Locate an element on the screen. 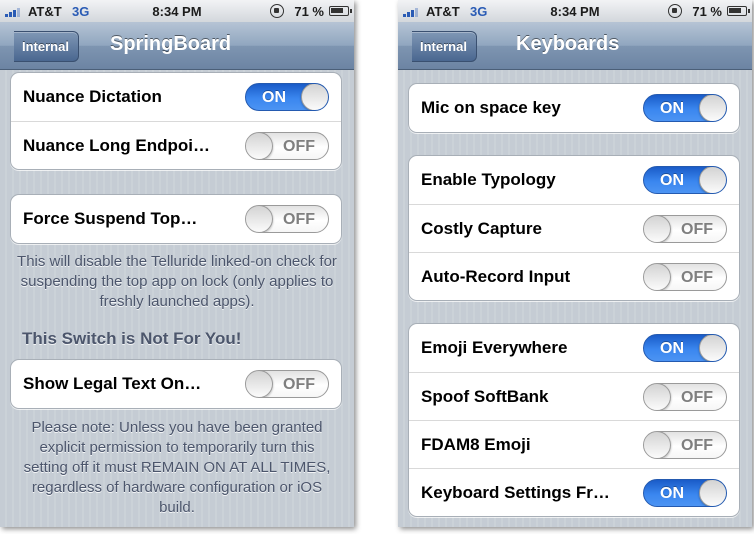 The width and height of the screenshot is (754, 534). nuance-long-endpoint-toggle: OFF is located at coordinates (287, 146).